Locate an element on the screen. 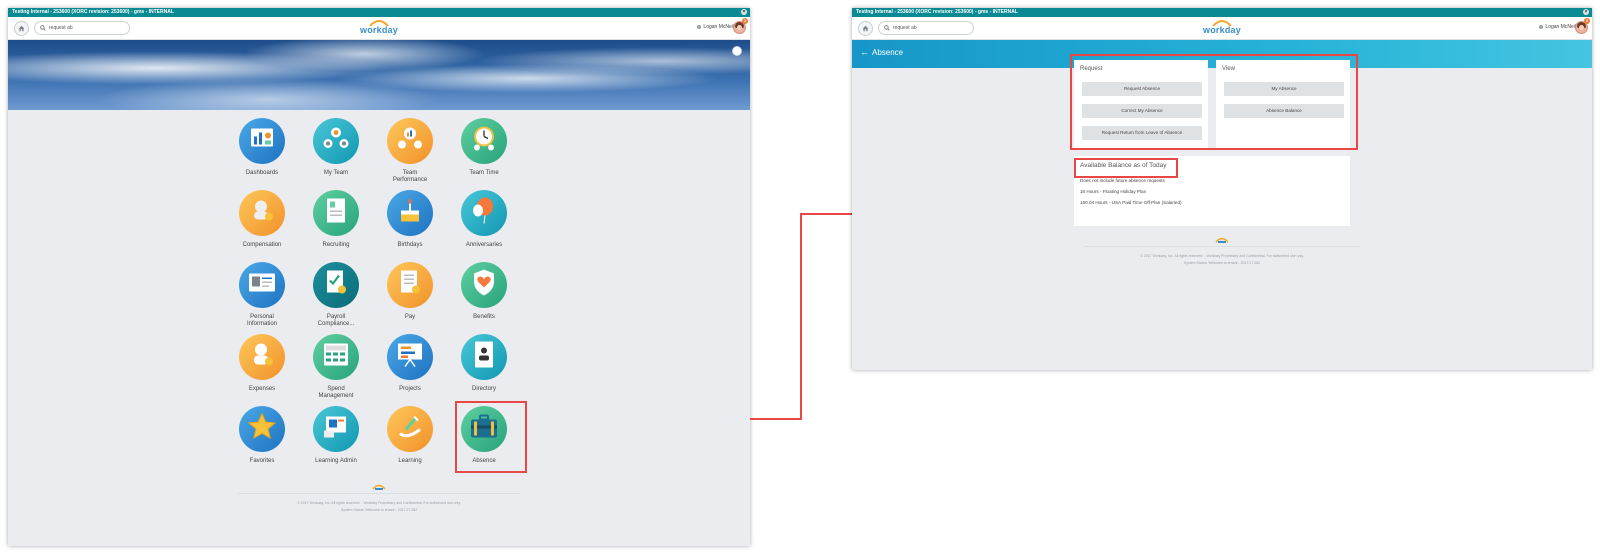 This screenshot has width=1600, height=554. app-tile-birthdays: Birthdays is located at coordinates (410, 219).